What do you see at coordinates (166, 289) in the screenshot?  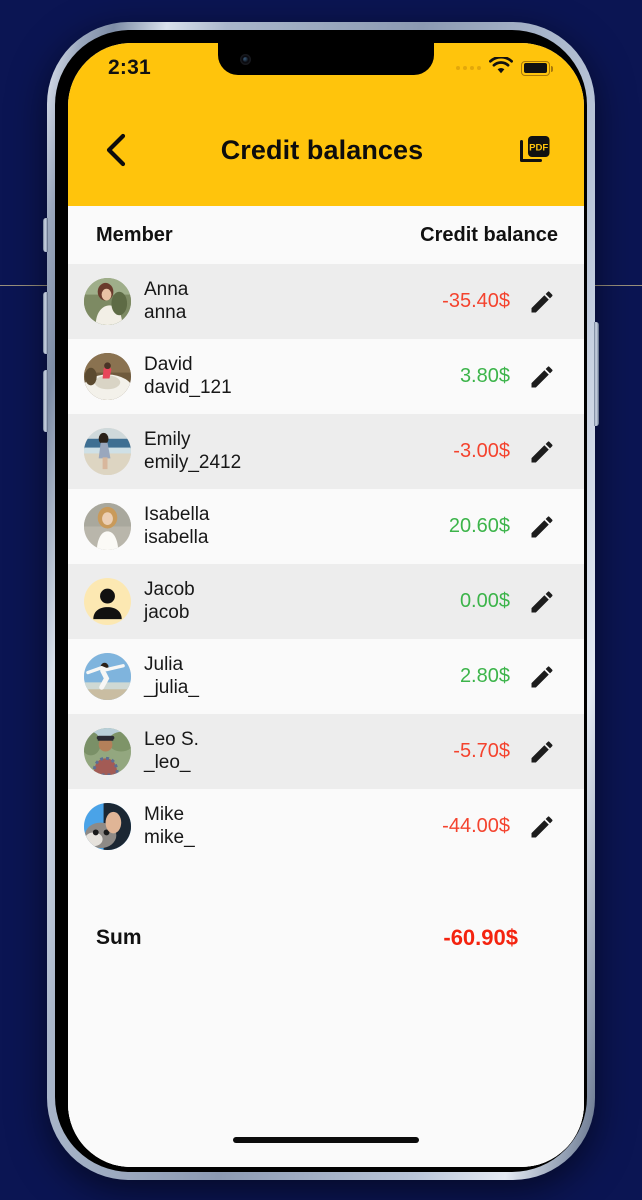 I see `member-name: Anna` at bounding box center [166, 289].